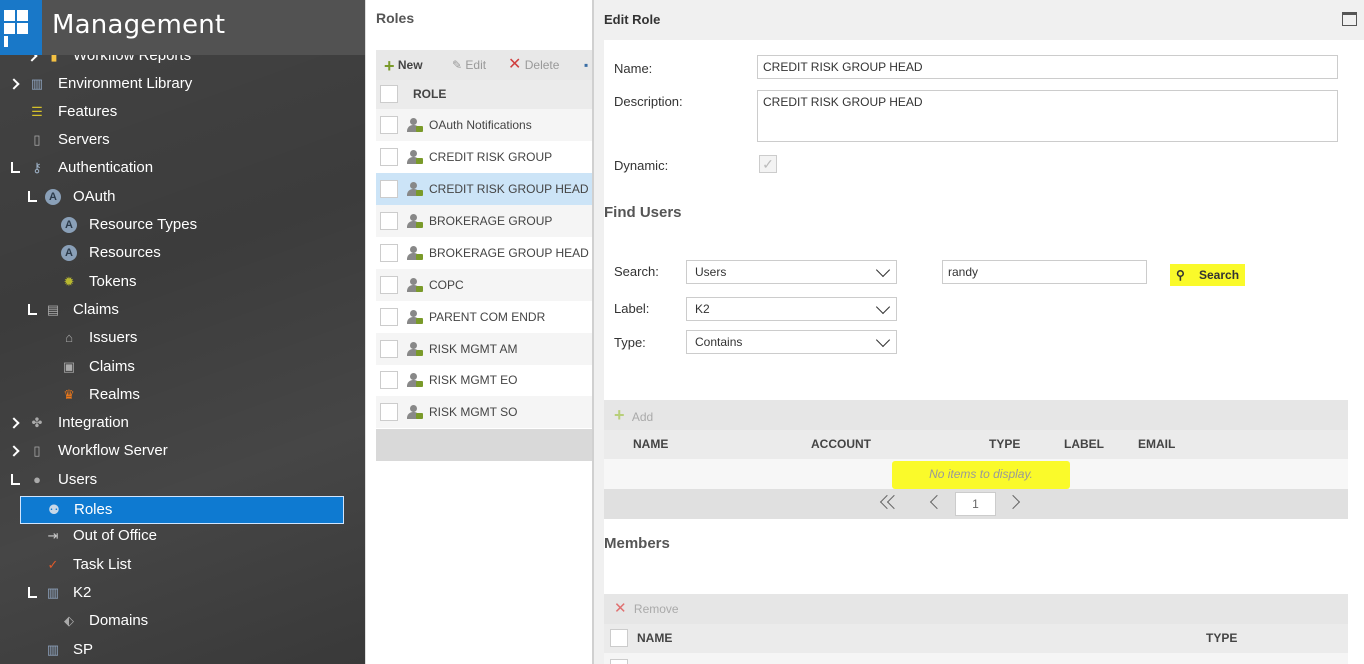  Describe the element at coordinates (484, 253) in the screenshot. I see `role-row: BROKERAGE GROUP HEAD` at that location.